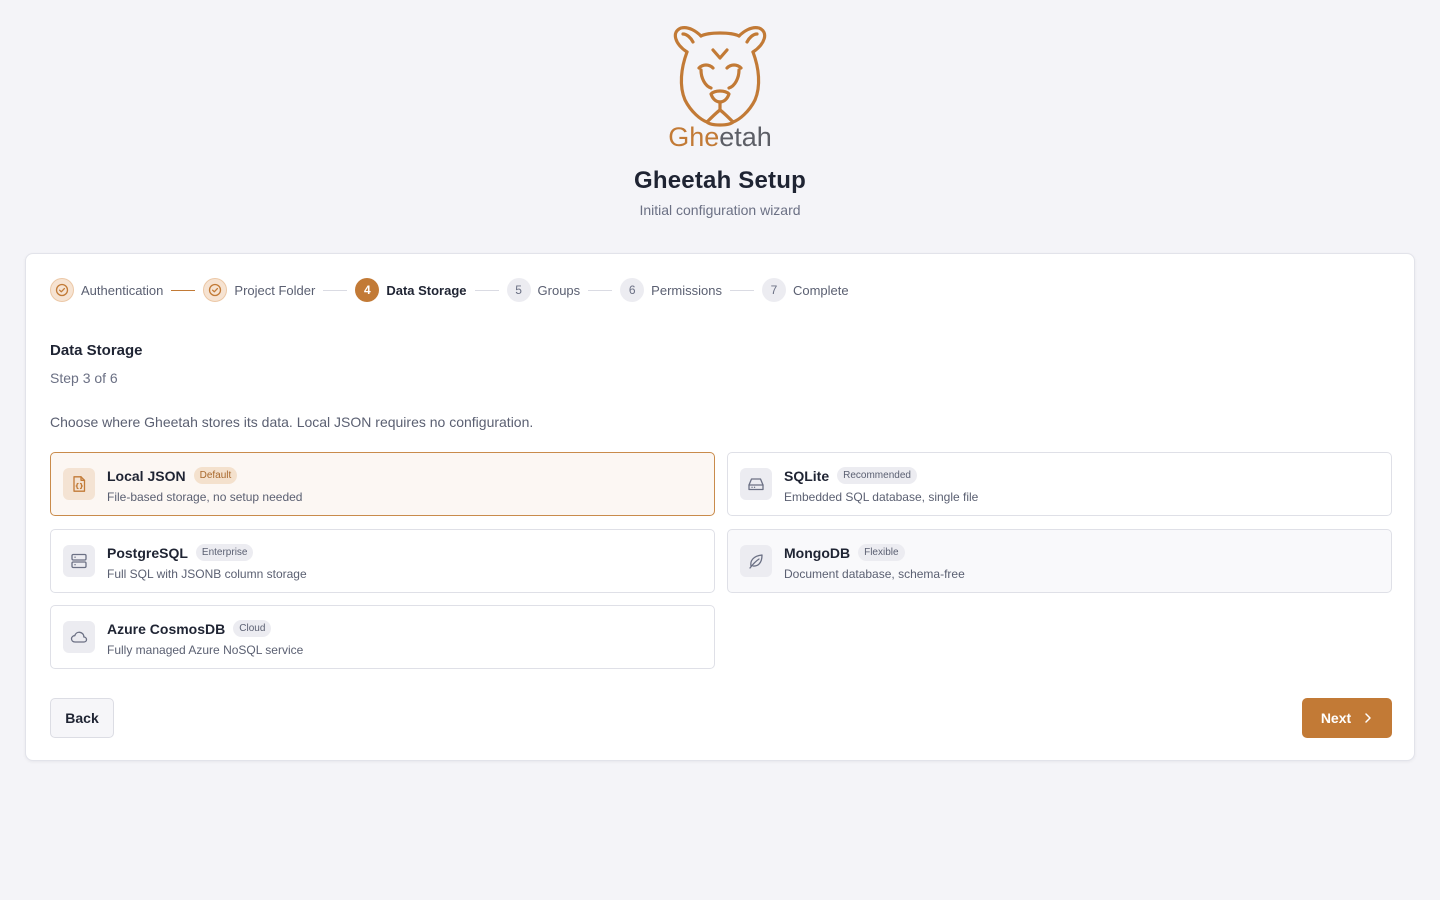  I want to click on step-label: Authentication, so click(122, 290).